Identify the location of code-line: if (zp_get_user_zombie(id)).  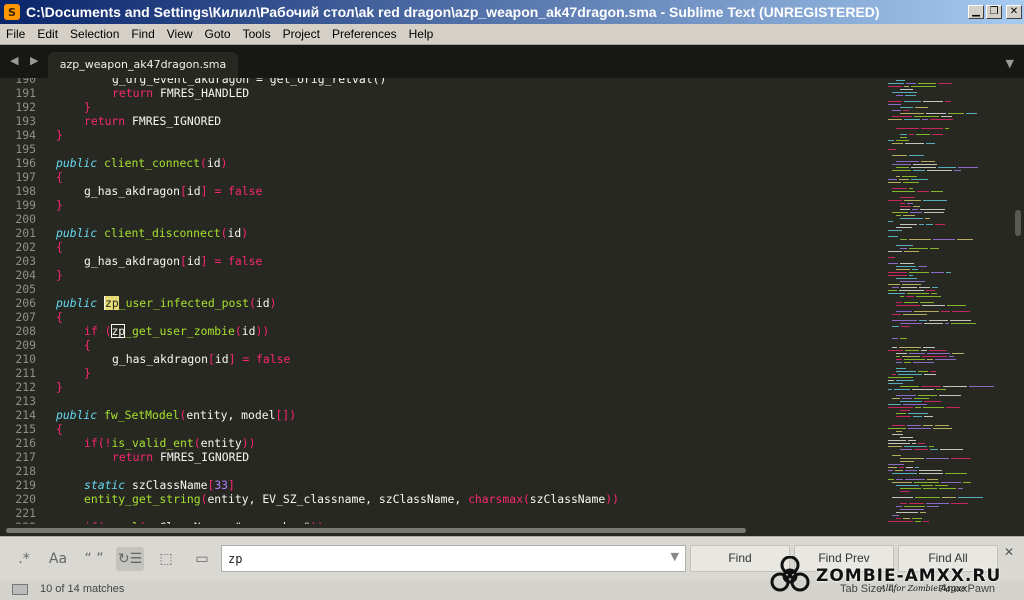
(176, 331).